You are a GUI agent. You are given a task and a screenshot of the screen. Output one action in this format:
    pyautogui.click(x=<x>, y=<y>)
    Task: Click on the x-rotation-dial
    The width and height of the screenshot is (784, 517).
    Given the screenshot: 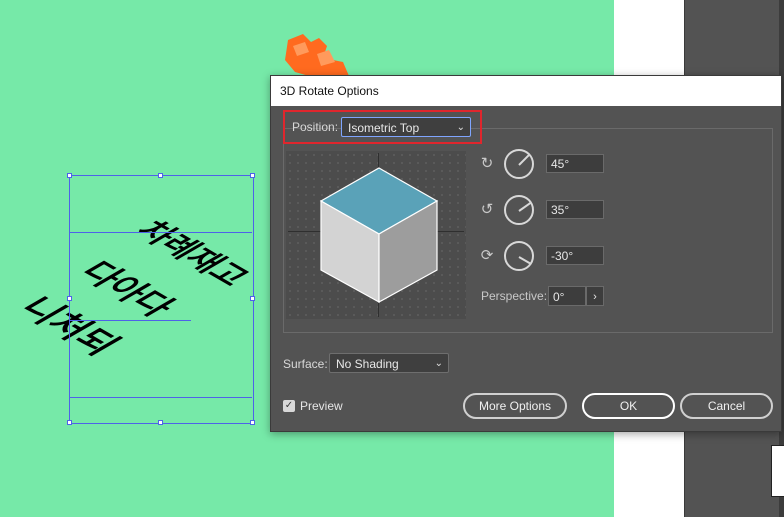 What is the action you would take?
    pyautogui.click(x=519, y=164)
    